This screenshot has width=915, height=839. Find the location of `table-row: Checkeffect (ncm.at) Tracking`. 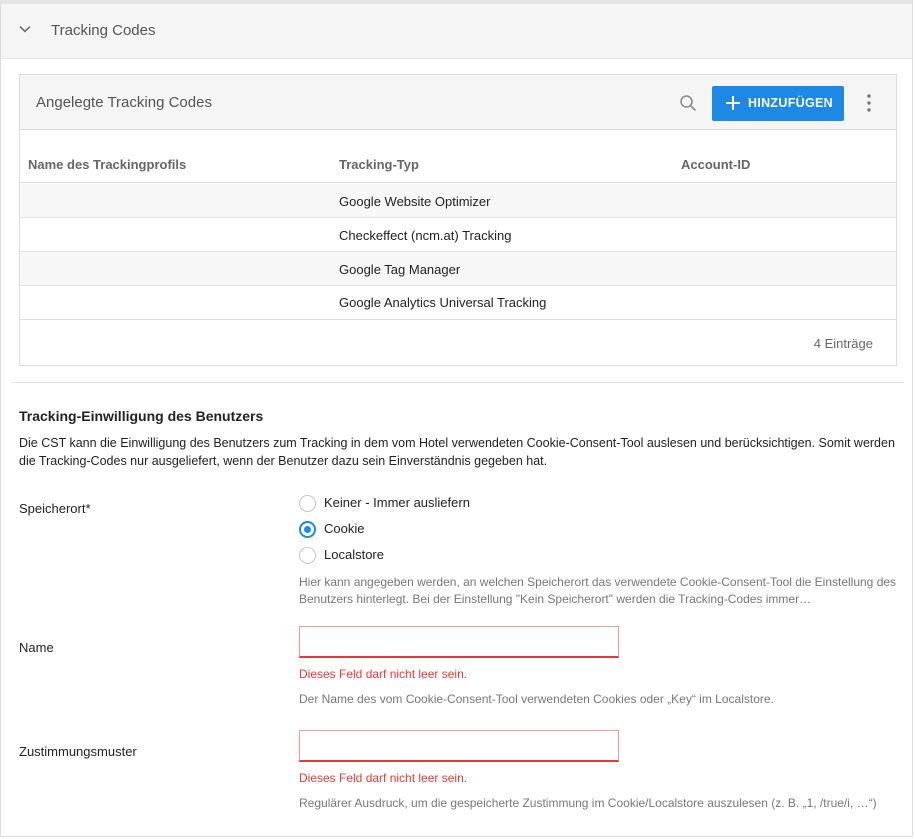

table-row: Checkeffect (ncm.at) Tracking is located at coordinates (458, 235).